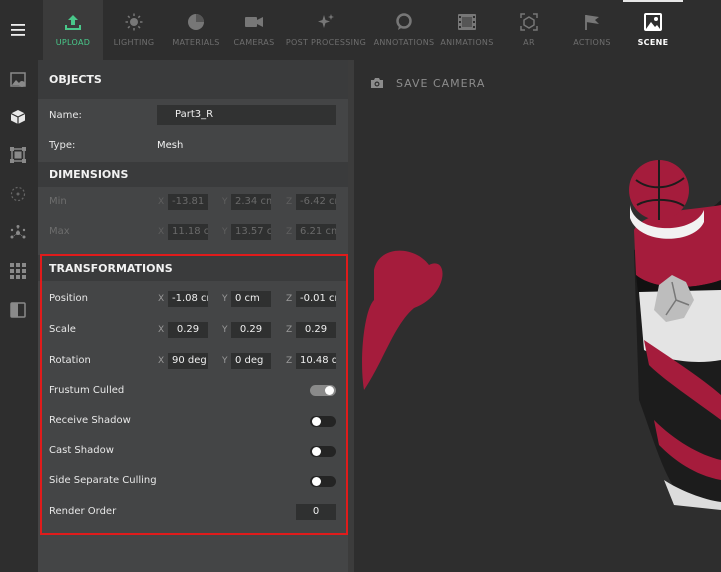 Image resolution: width=721 pixels, height=572 pixels. I want to click on tab-ar: AR, so click(529, 30).